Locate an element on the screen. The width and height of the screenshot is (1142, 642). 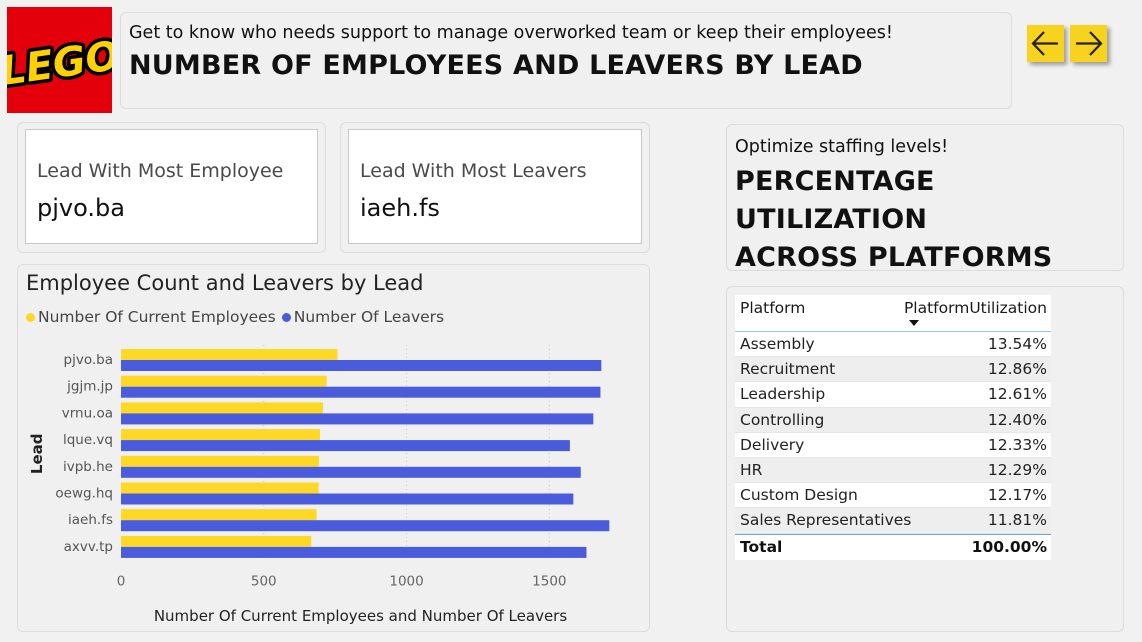
y-axis-title: Lead is located at coordinates (37, 454).